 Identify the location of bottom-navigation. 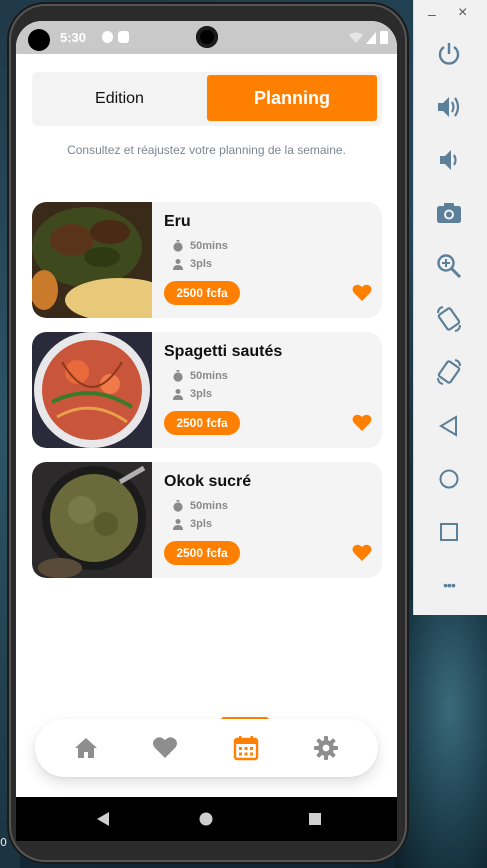
(206, 748).